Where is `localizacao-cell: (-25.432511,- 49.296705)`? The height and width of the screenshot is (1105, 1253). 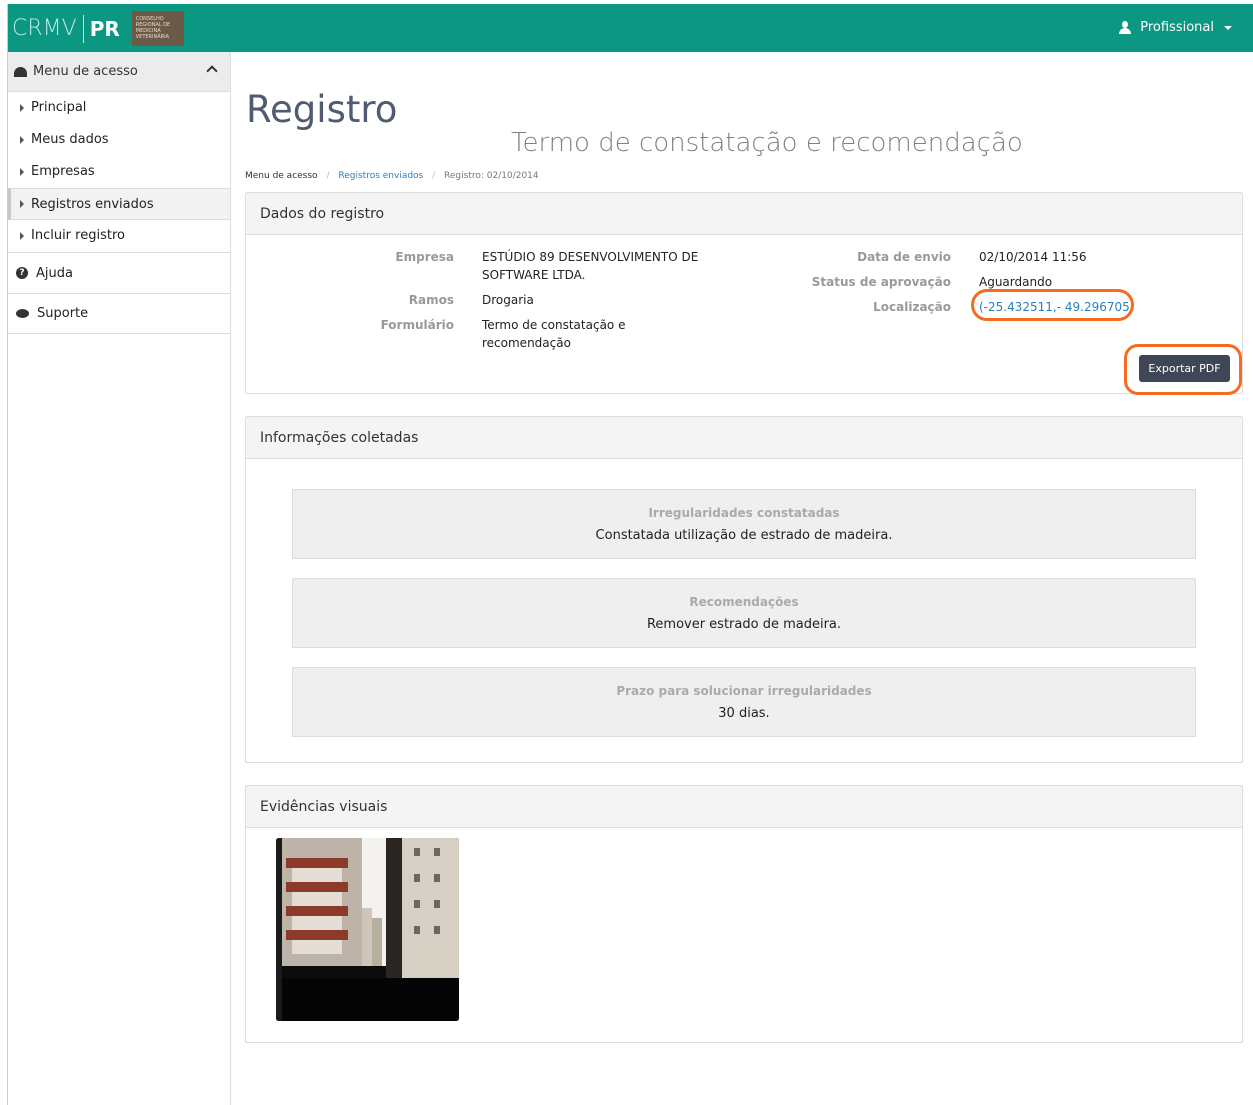 localizacao-cell: (-25.432511,- 49.296705) is located at coordinates (1085, 305).